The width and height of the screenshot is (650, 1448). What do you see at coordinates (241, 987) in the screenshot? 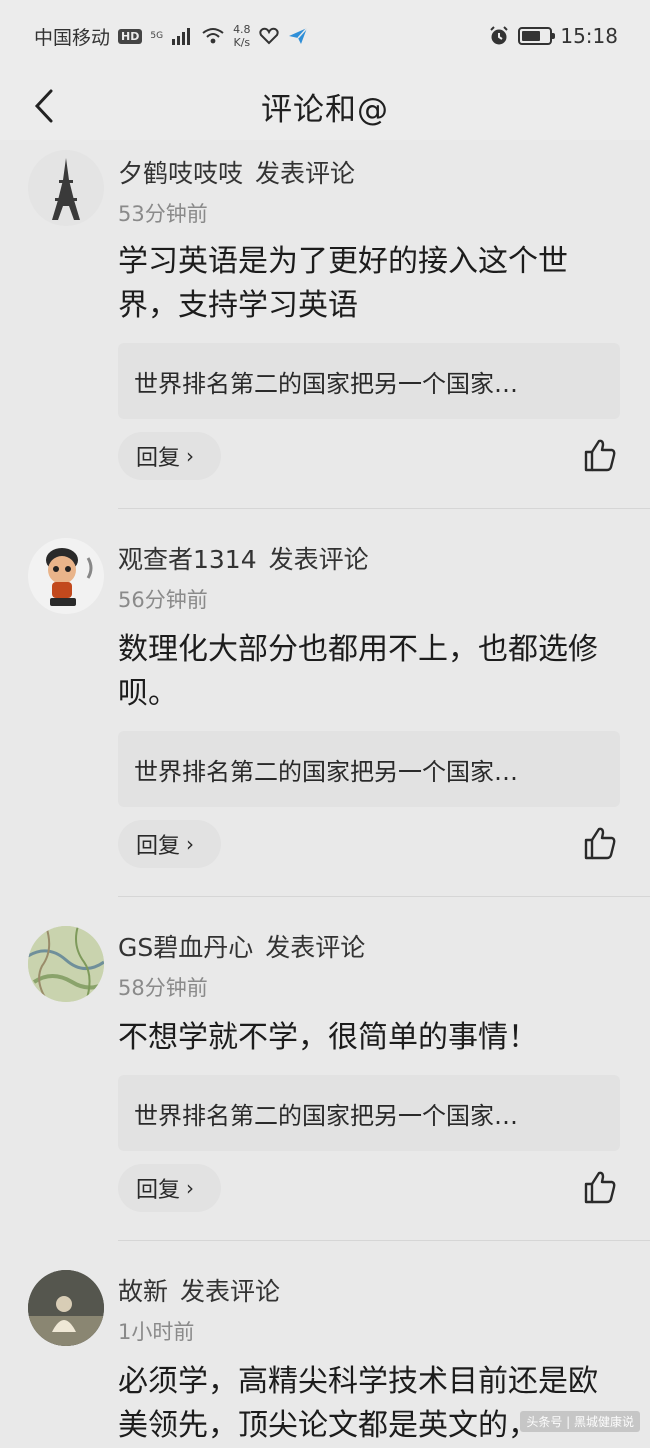
I see `comment-time: 58分钟前` at bounding box center [241, 987].